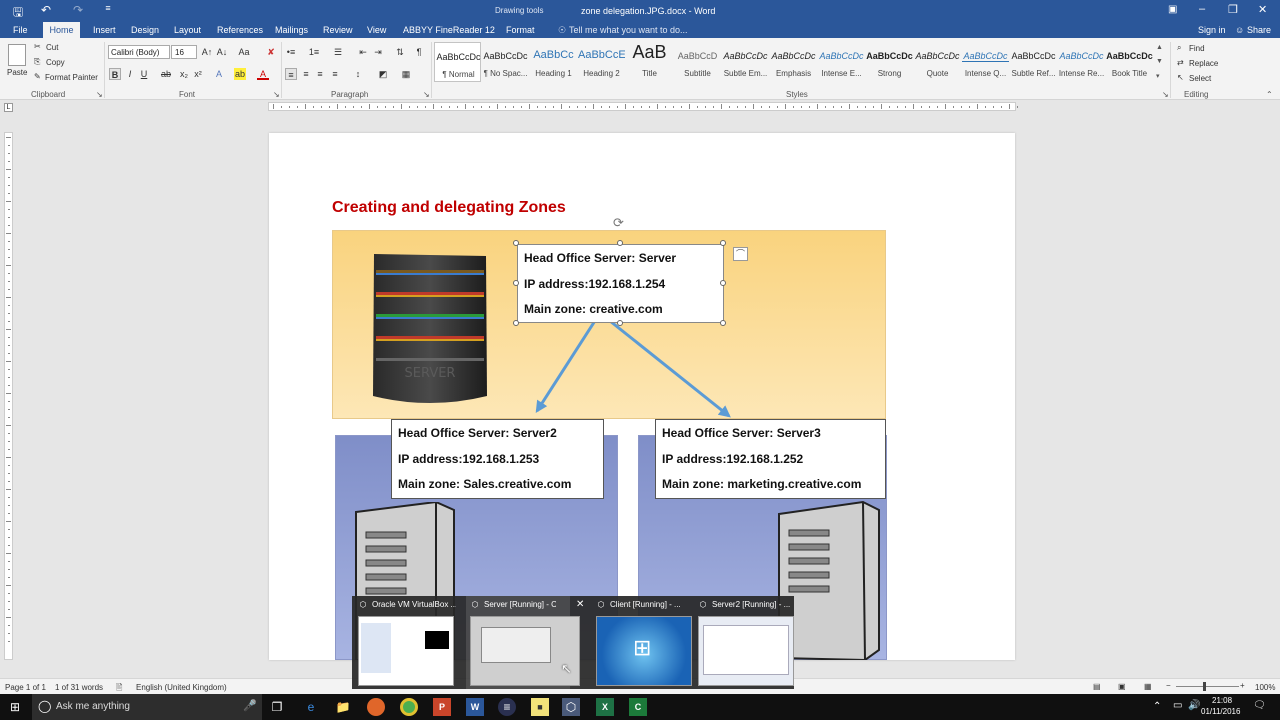  I want to click on clock-date: 01/11/2016, so click(1220, 711).